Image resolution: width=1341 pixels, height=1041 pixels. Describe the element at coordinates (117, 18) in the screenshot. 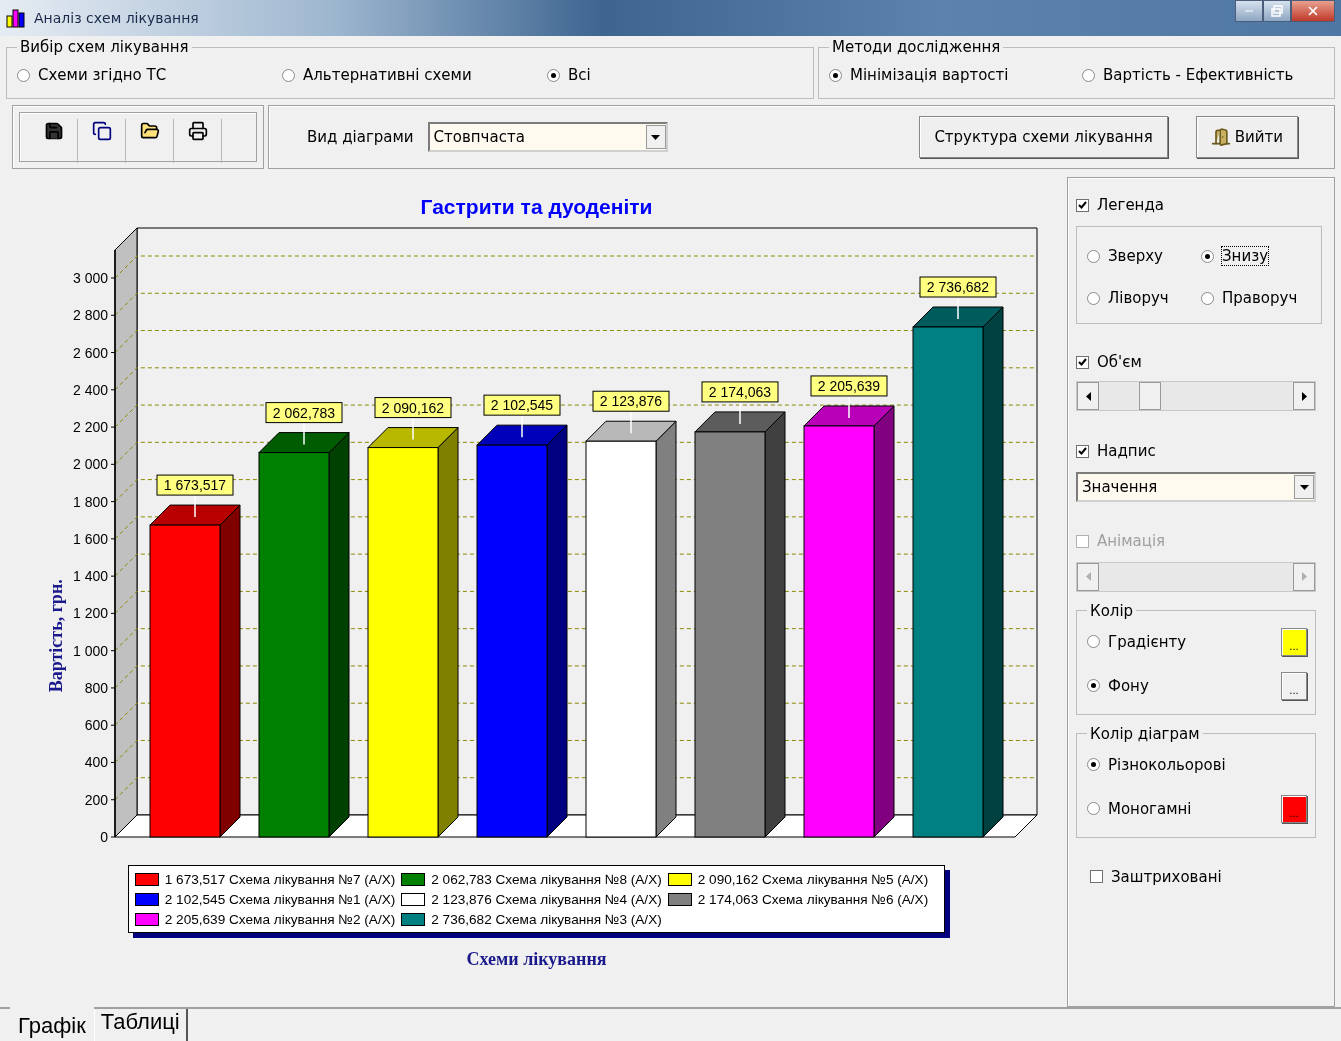

I see `window-title: Аналіз схем лікування` at that location.